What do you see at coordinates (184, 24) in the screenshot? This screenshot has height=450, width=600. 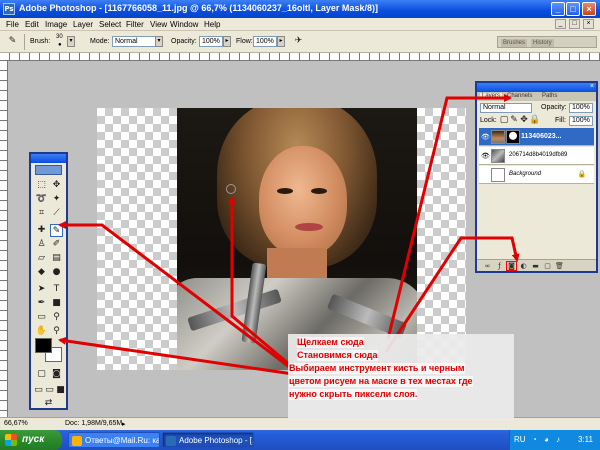 I see `menu-window: Window` at bounding box center [184, 24].